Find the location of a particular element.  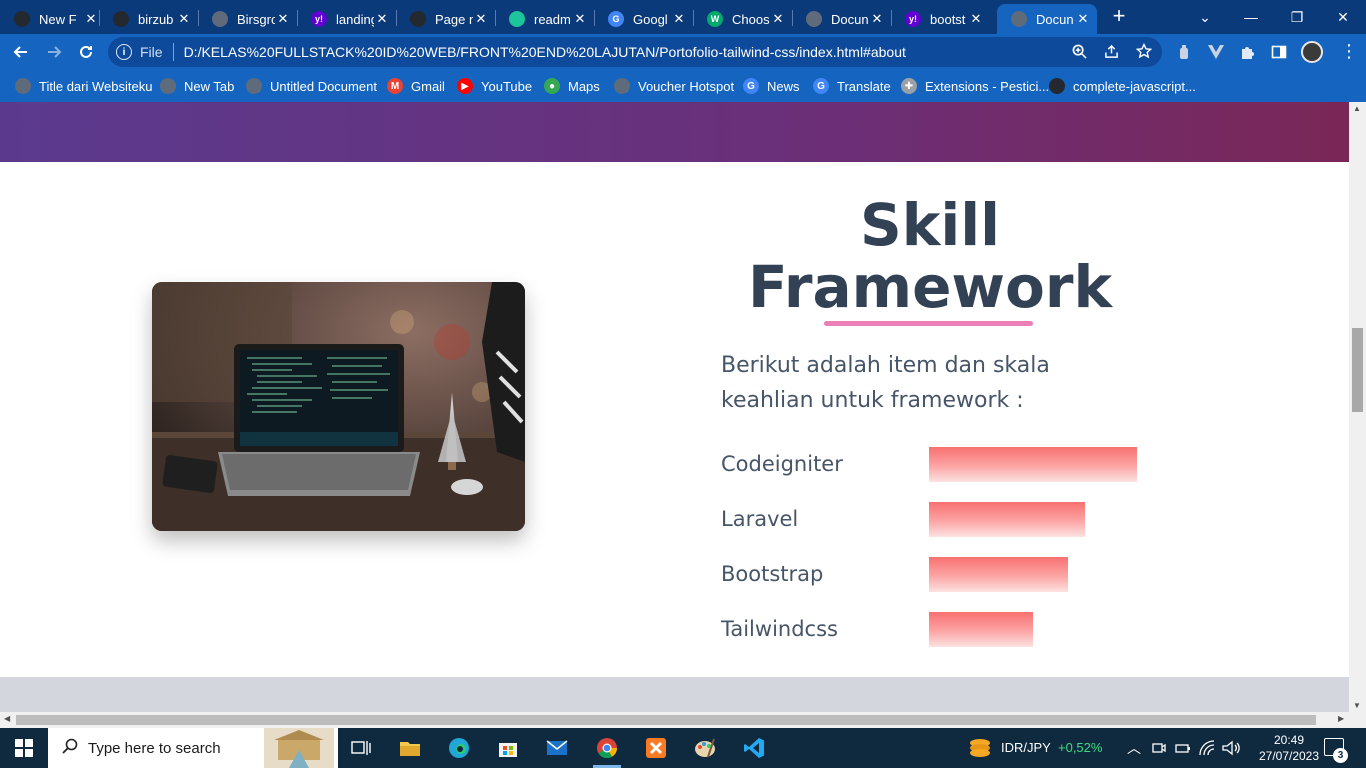

bookmark-item: ▶ YouTube is located at coordinates (494, 86).